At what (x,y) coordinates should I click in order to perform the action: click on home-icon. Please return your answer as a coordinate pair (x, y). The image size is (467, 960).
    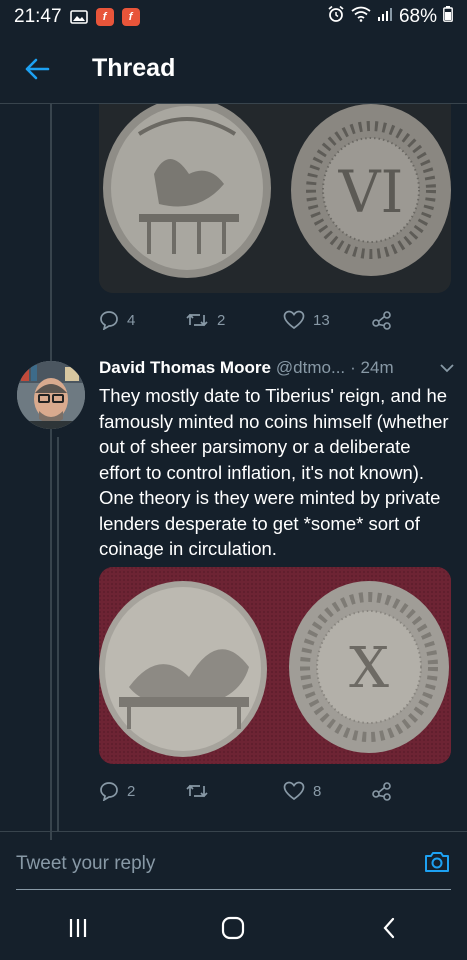
    Looking at the image, I should click on (233, 928).